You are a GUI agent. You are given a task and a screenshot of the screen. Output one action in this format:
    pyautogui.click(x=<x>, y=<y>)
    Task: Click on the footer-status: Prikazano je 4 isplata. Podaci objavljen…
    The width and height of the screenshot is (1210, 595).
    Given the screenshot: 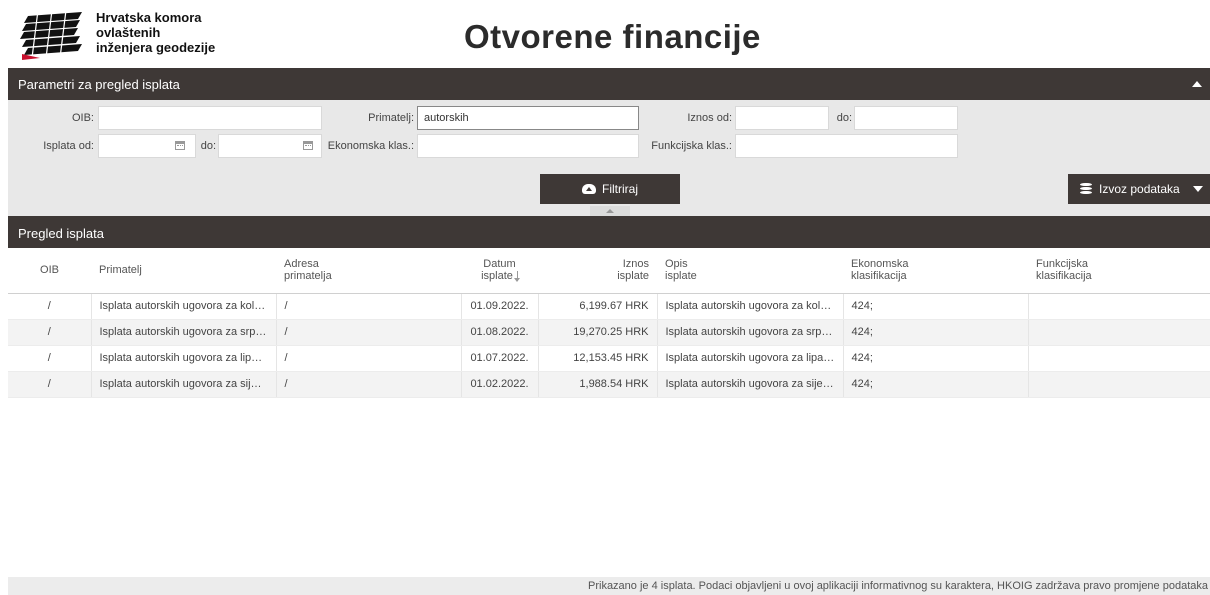 What is the action you would take?
    pyautogui.click(x=609, y=586)
    